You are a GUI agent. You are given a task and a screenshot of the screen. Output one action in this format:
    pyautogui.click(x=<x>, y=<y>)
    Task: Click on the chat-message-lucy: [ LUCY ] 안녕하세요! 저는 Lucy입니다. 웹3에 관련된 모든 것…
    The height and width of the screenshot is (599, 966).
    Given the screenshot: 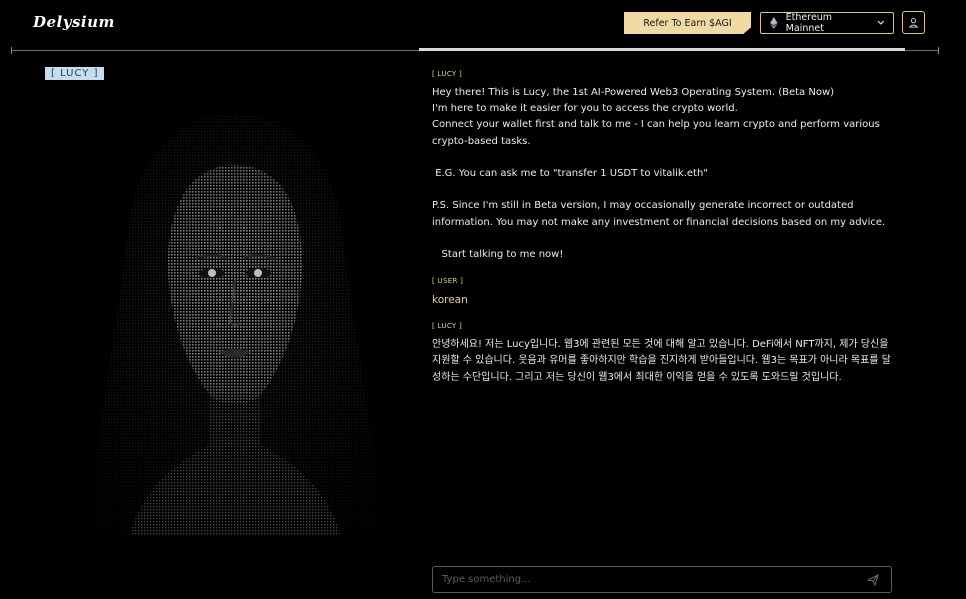 What is the action you would take?
    pyautogui.click(x=666, y=354)
    